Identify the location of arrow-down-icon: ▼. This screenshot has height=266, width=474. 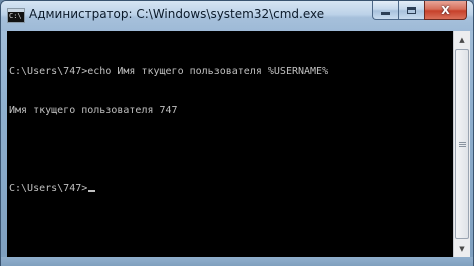
(462, 248).